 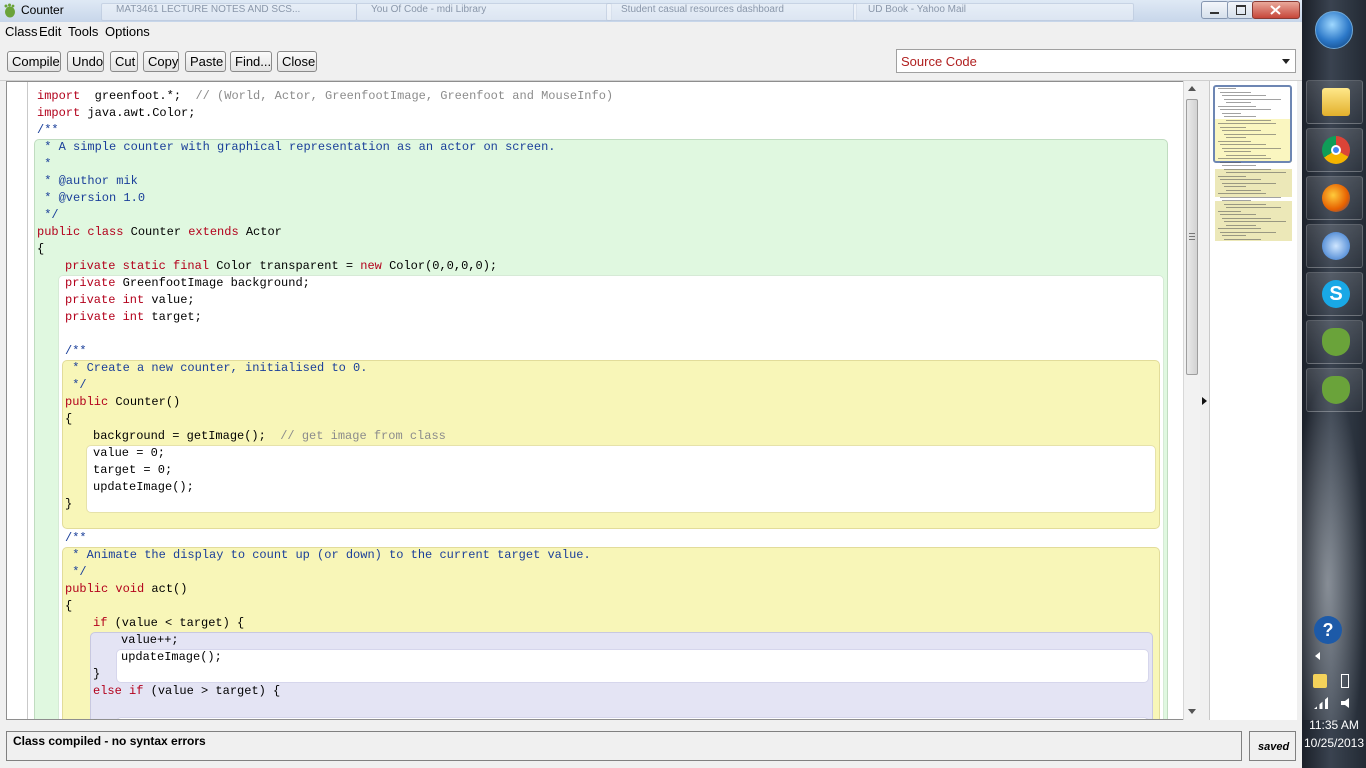 I want to click on taskbar-chrome, so click(x=1334, y=150).